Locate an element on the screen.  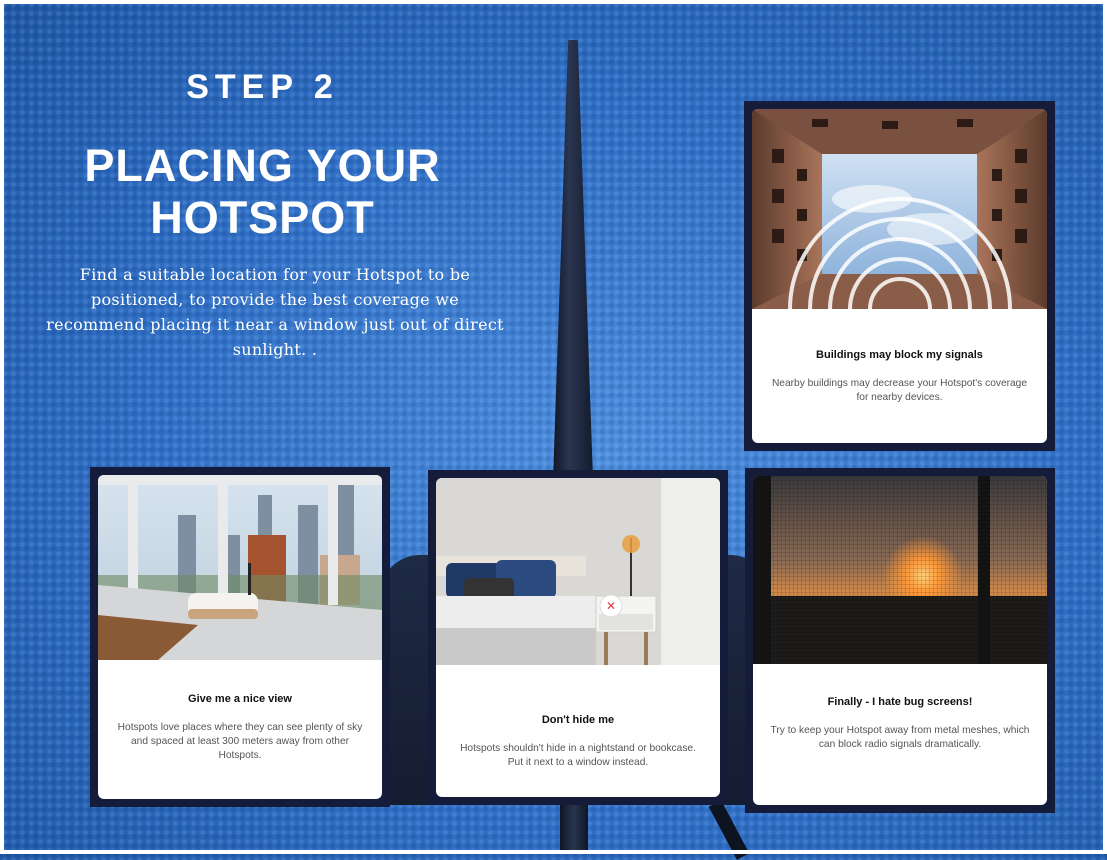
hotspot-antenna is located at coordinates (573, 260).